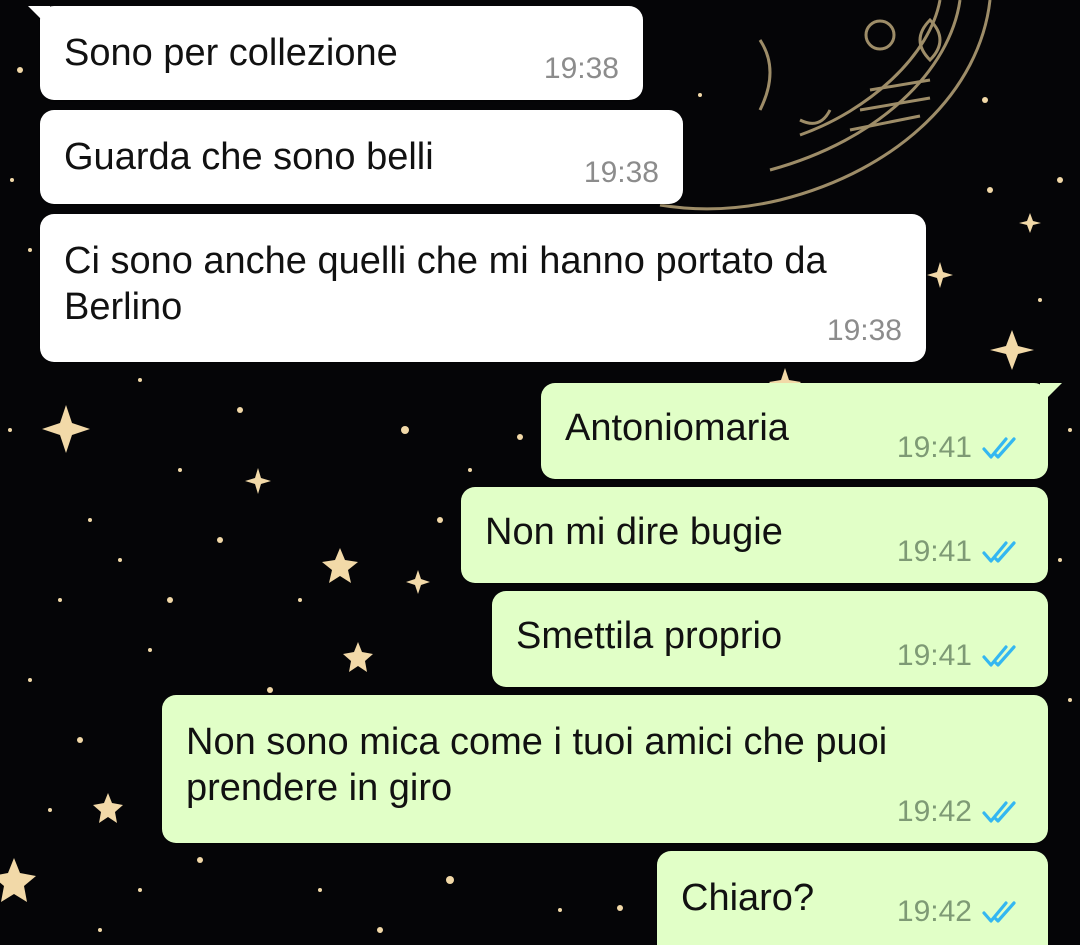 This screenshot has height=945, width=1080. I want to click on outgoing-message: Antoniomaria 19:41, so click(801, 431).